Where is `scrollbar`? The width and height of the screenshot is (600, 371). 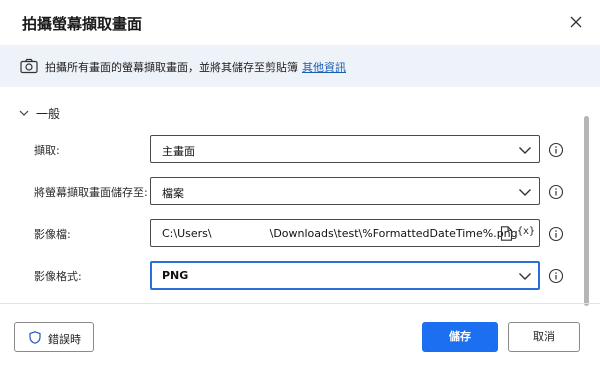 scrollbar is located at coordinates (586, 211).